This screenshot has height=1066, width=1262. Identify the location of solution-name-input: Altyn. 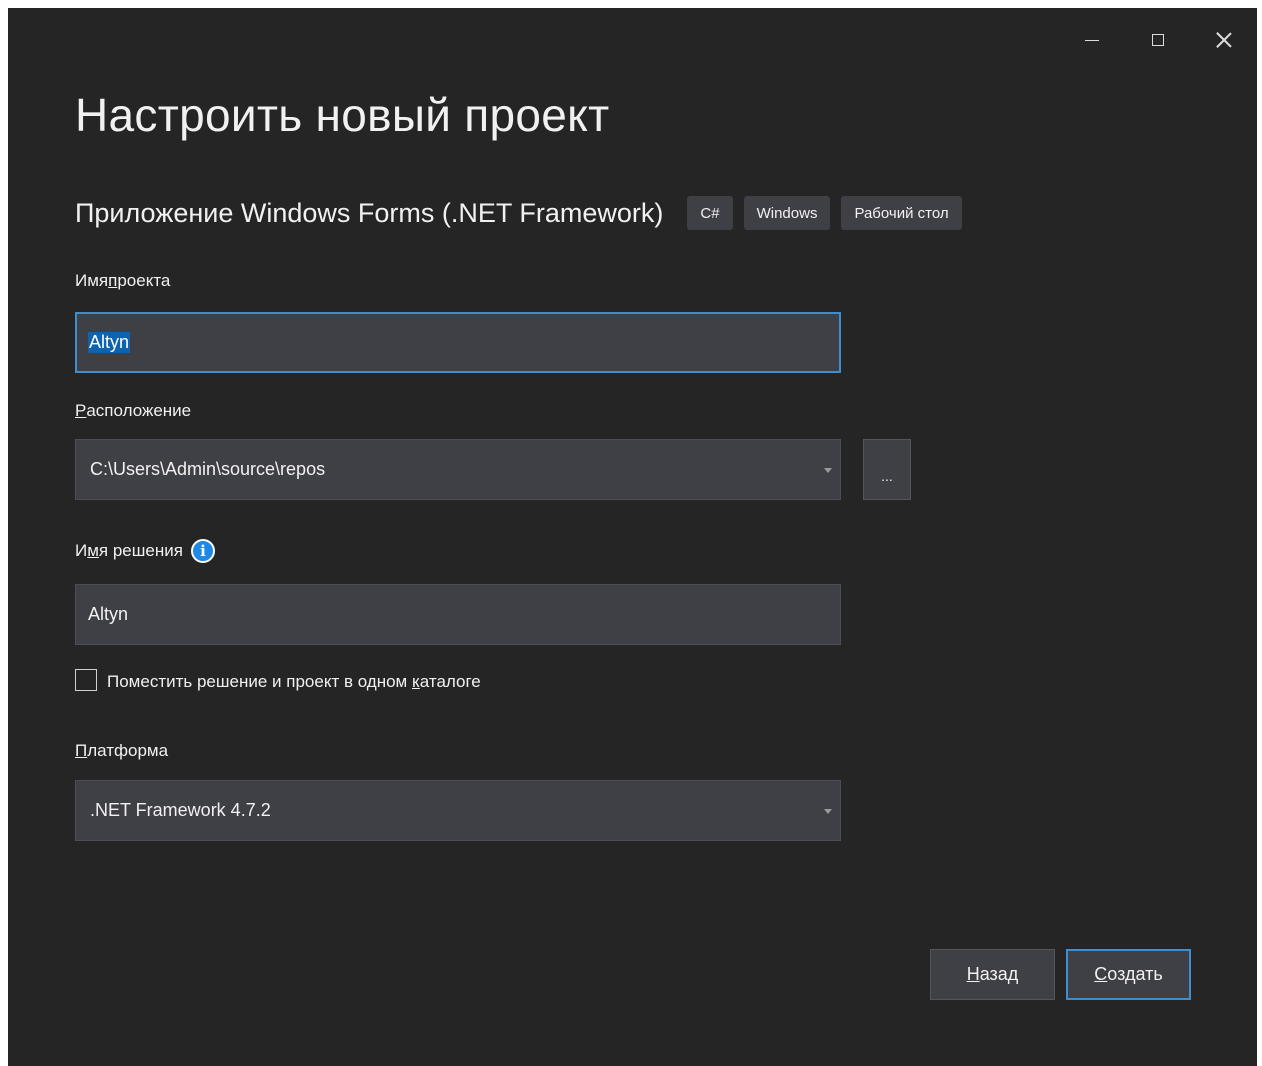
(458, 614).